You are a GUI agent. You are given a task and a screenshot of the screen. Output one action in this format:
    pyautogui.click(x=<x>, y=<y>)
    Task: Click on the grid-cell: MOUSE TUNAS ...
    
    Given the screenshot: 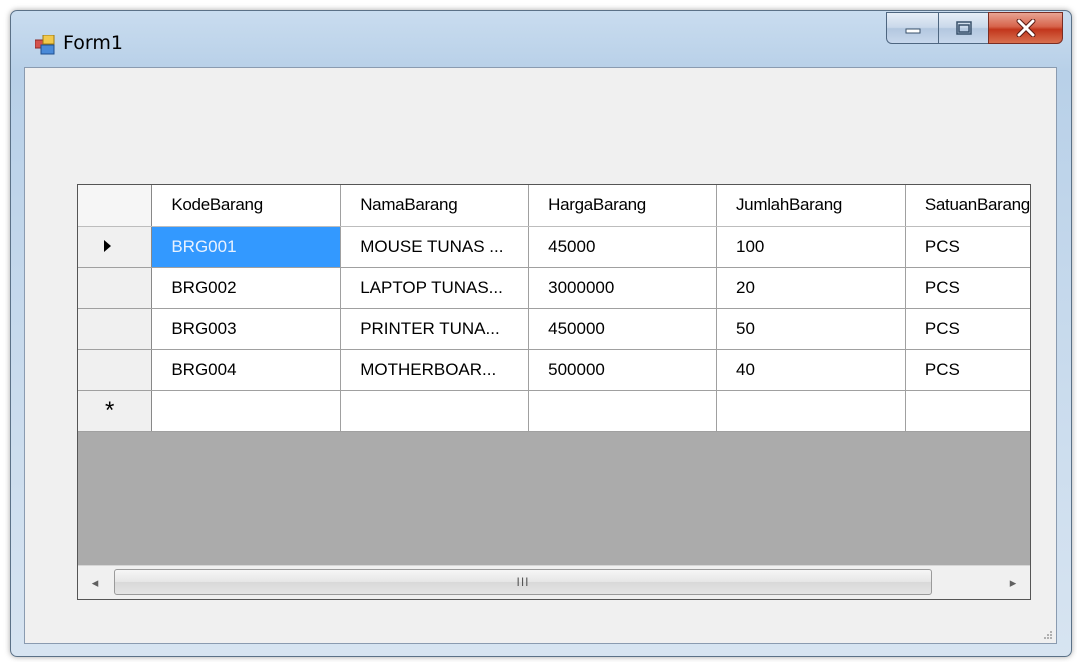 What is the action you would take?
    pyautogui.click(x=435, y=247)
    